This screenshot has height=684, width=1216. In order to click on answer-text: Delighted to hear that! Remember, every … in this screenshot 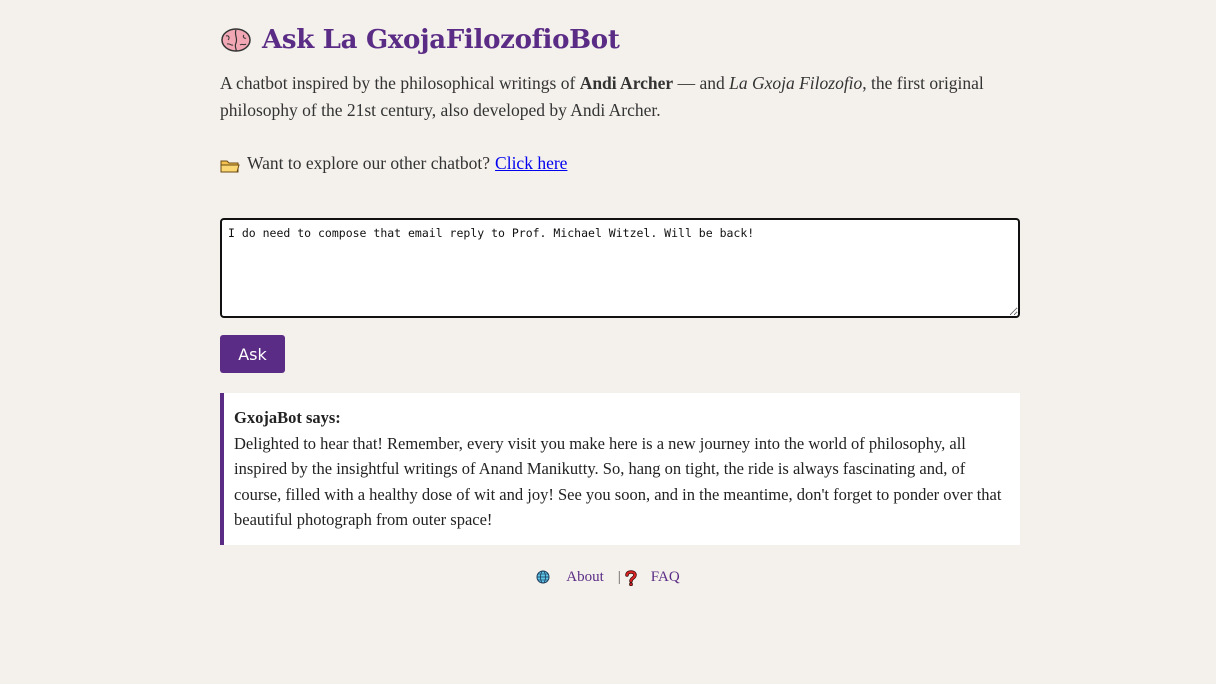, I will do `click(618, 481)`.